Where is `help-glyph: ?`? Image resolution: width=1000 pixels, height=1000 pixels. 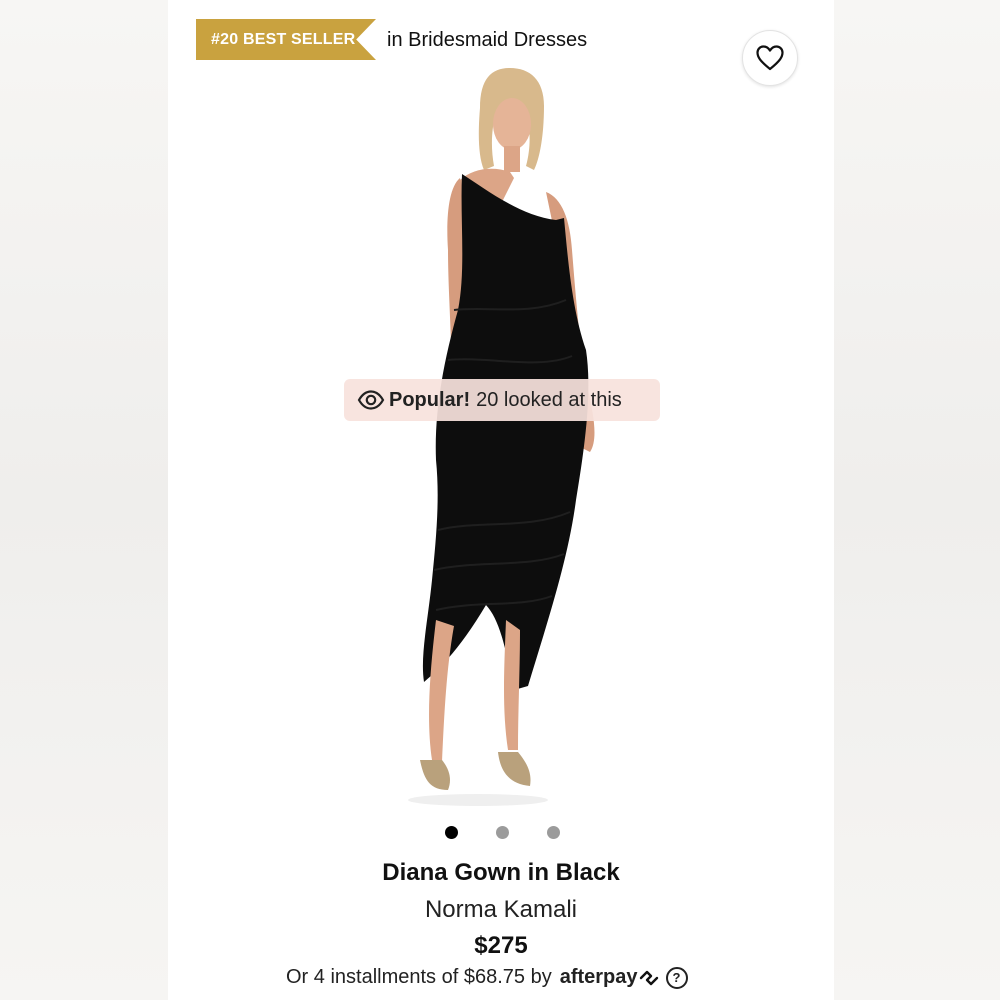 help-glyph: ? is located at coordinates (676, 977).